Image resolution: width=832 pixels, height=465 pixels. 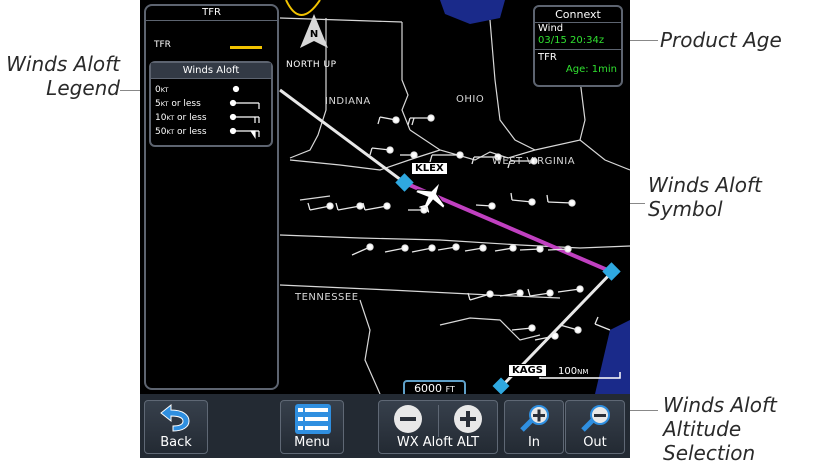 I want to click on connext-product-age-box: Connext Wind 03/15 20:34z TFR Age: 1min, so click(x=578, y=46).